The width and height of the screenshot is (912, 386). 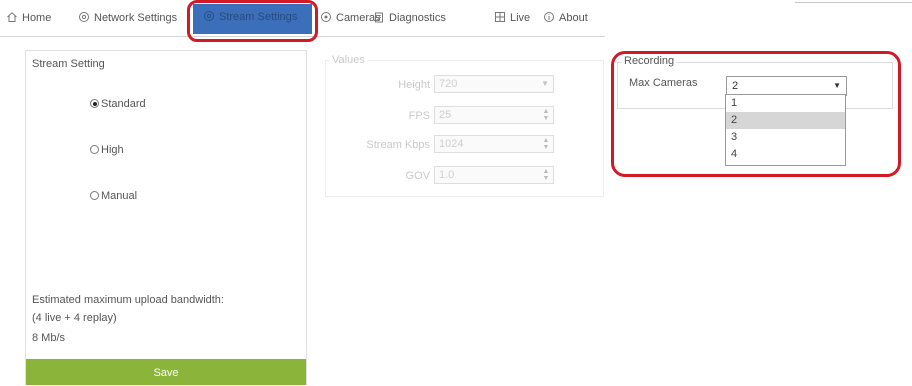 I want to click on nav-cameras: Cameras, so click(x=350, y=18).